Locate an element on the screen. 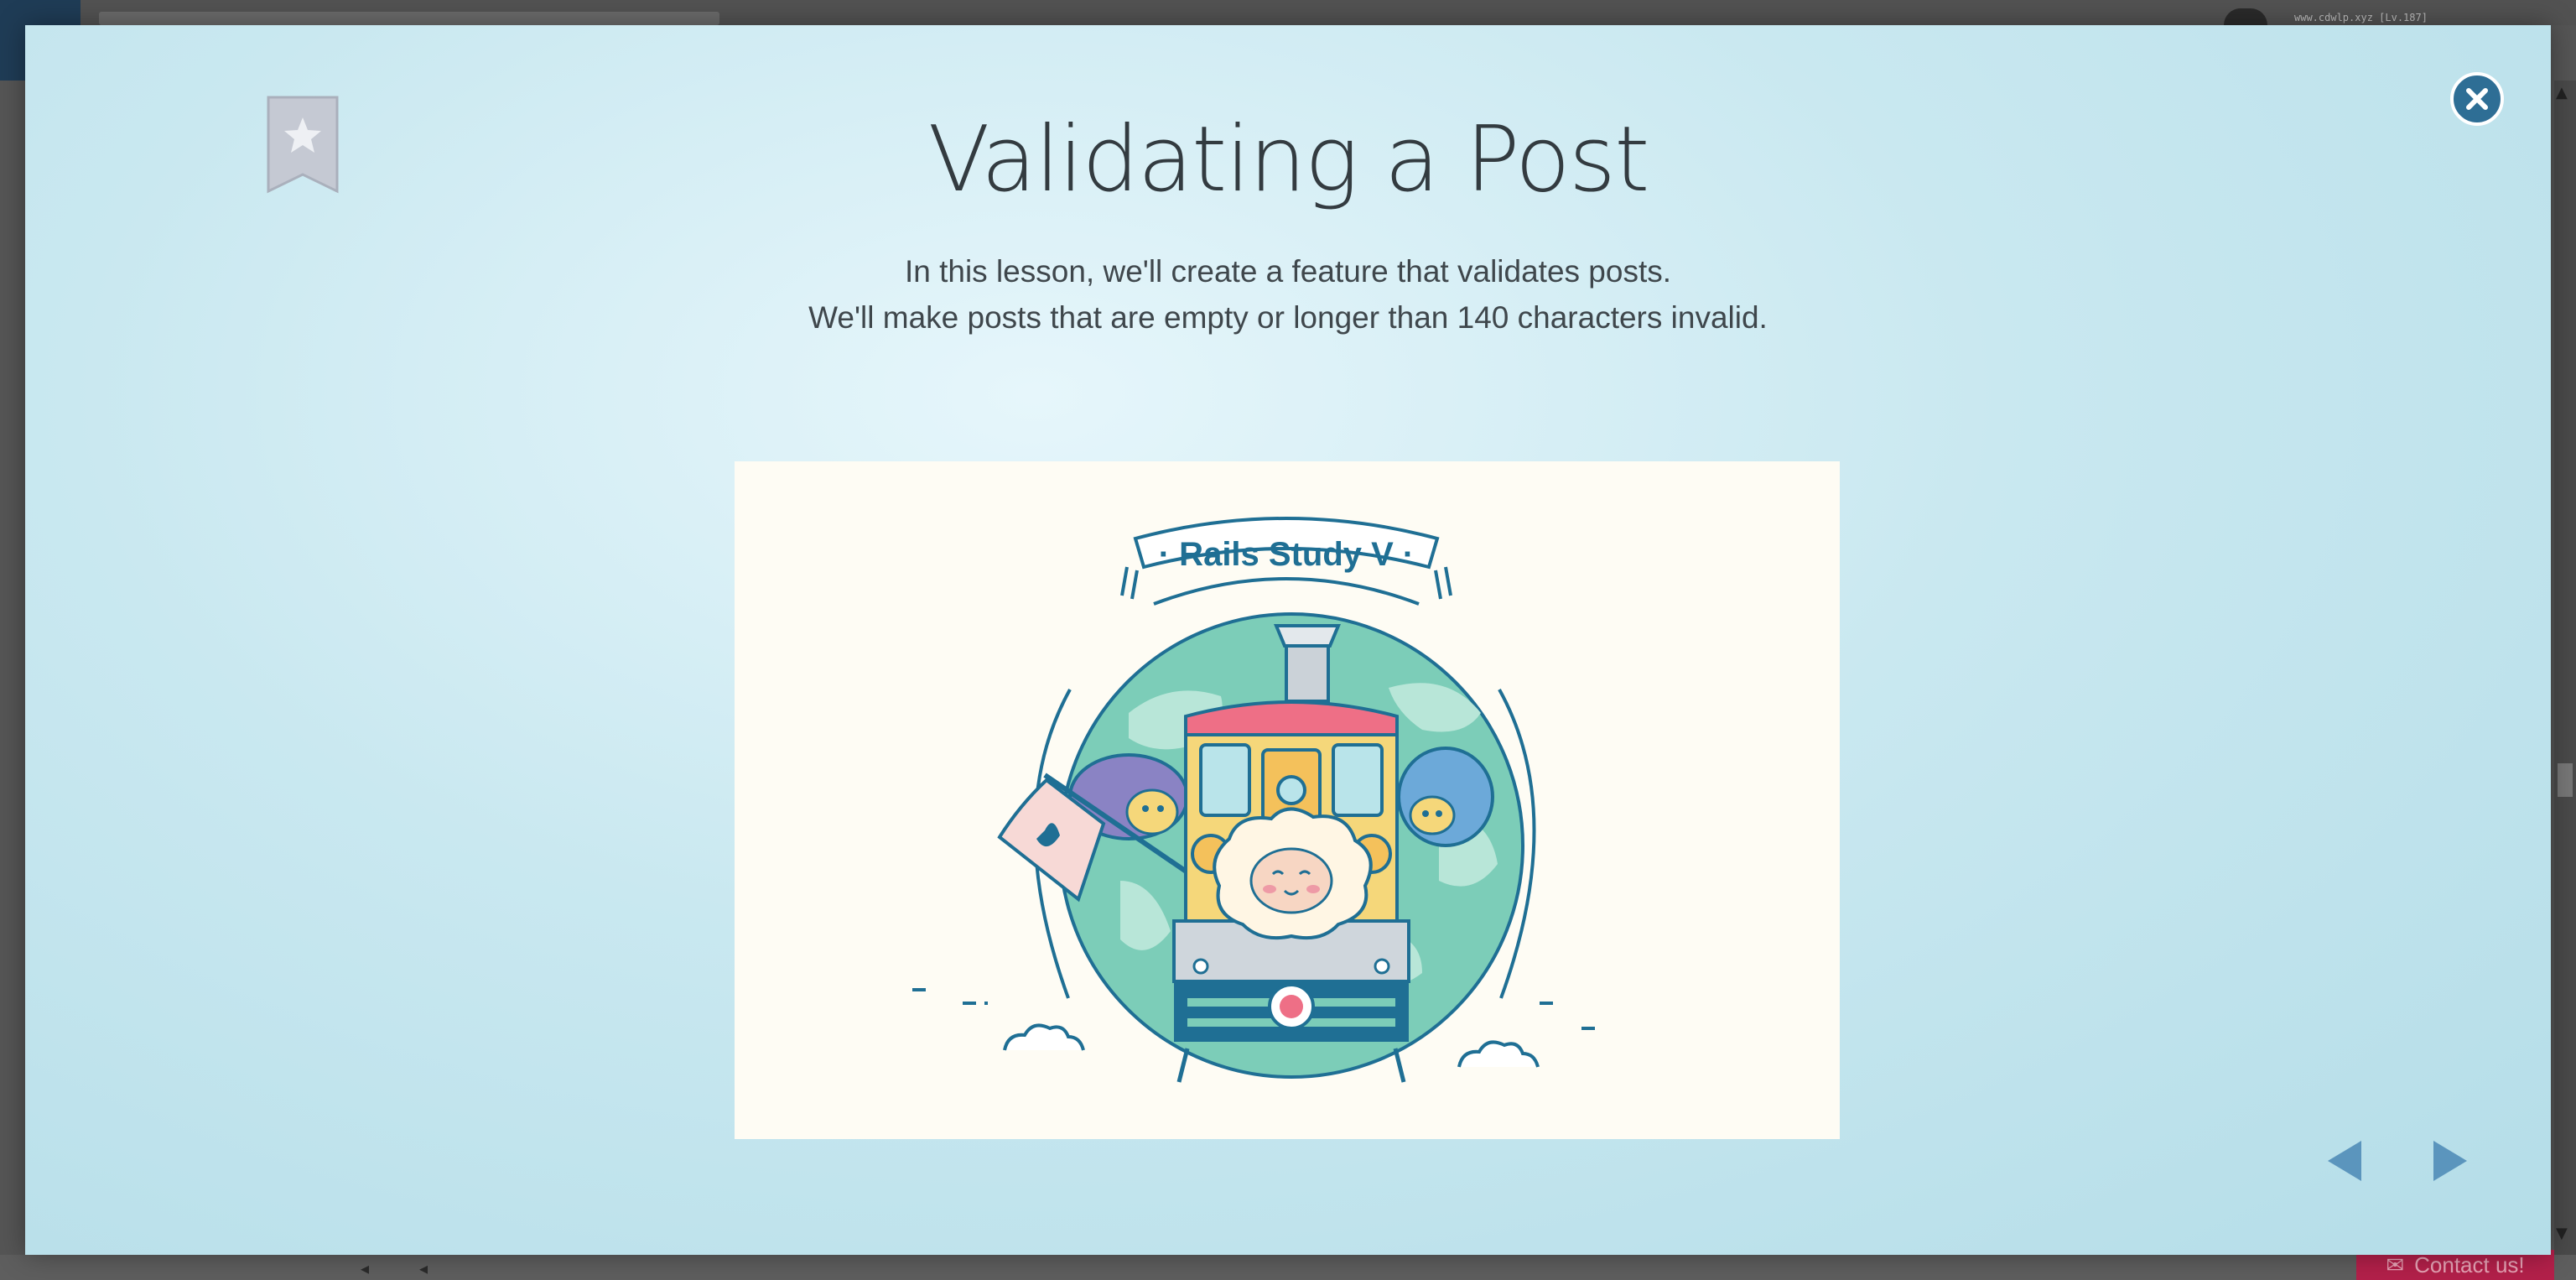 This screenshot has height=1280, width=2576. lesson-title: Validating a Post is located at coordinates (1288, 159).